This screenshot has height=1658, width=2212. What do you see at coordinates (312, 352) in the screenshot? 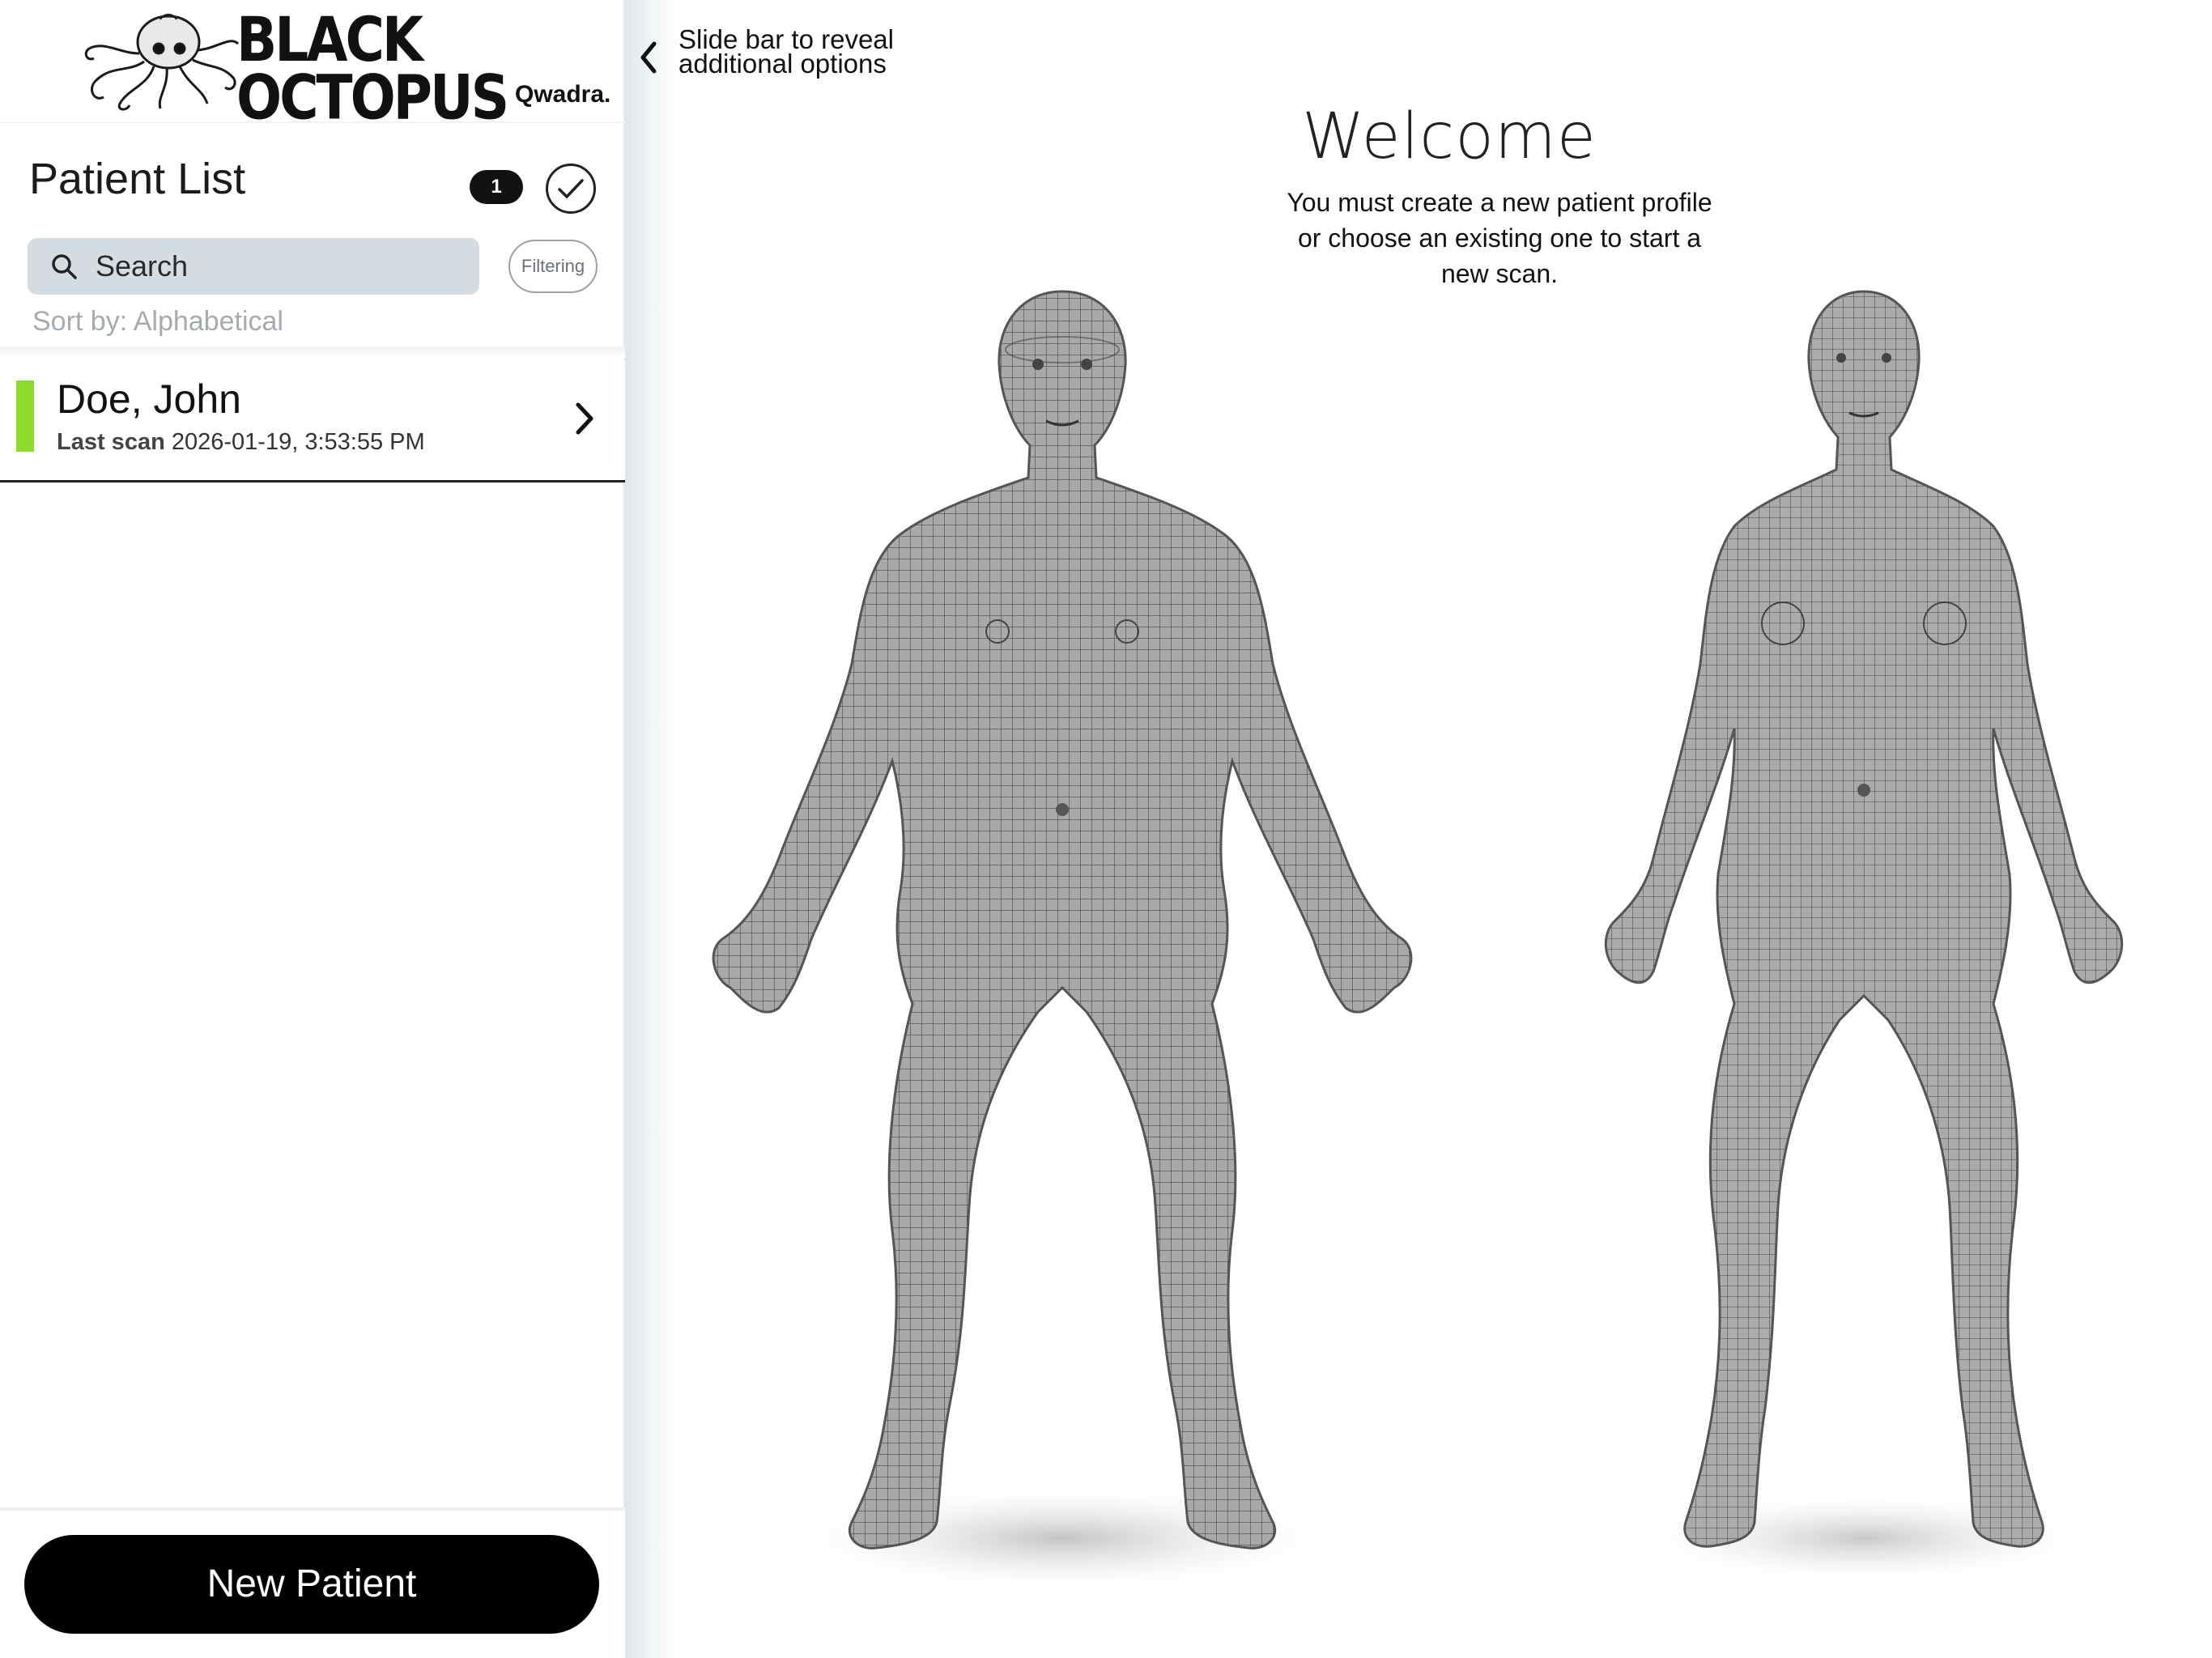
I see `divider` at bounding box center [312, 352].